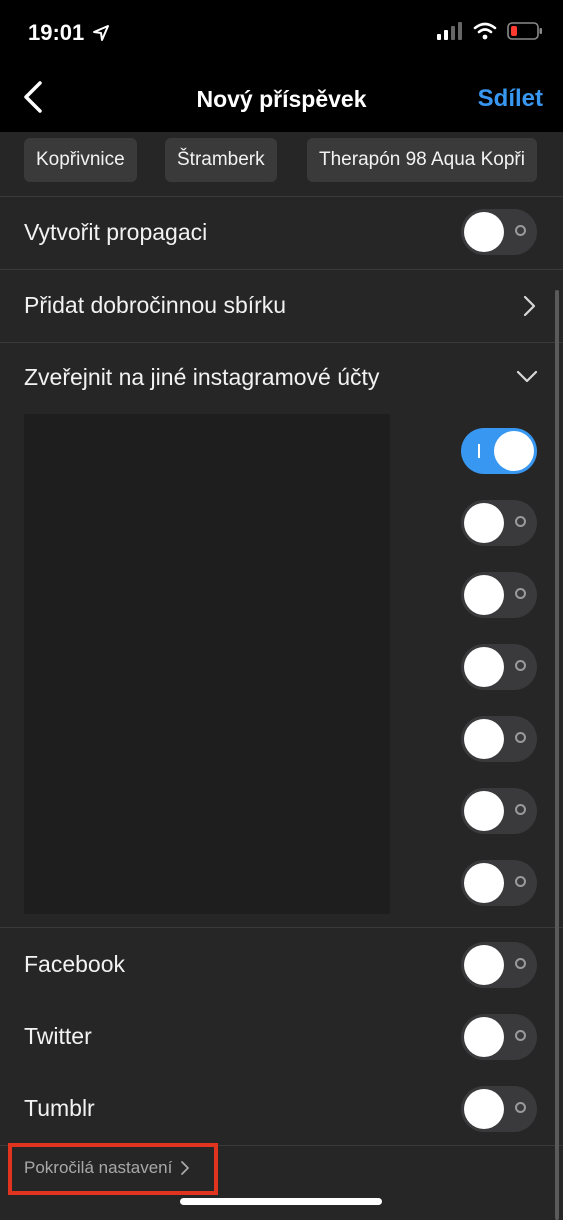 This screenshot has height=1220, width=563. Describe the element at coordinates (527, 376) in the screenshot. I see `chevron-down-icon` at that location.